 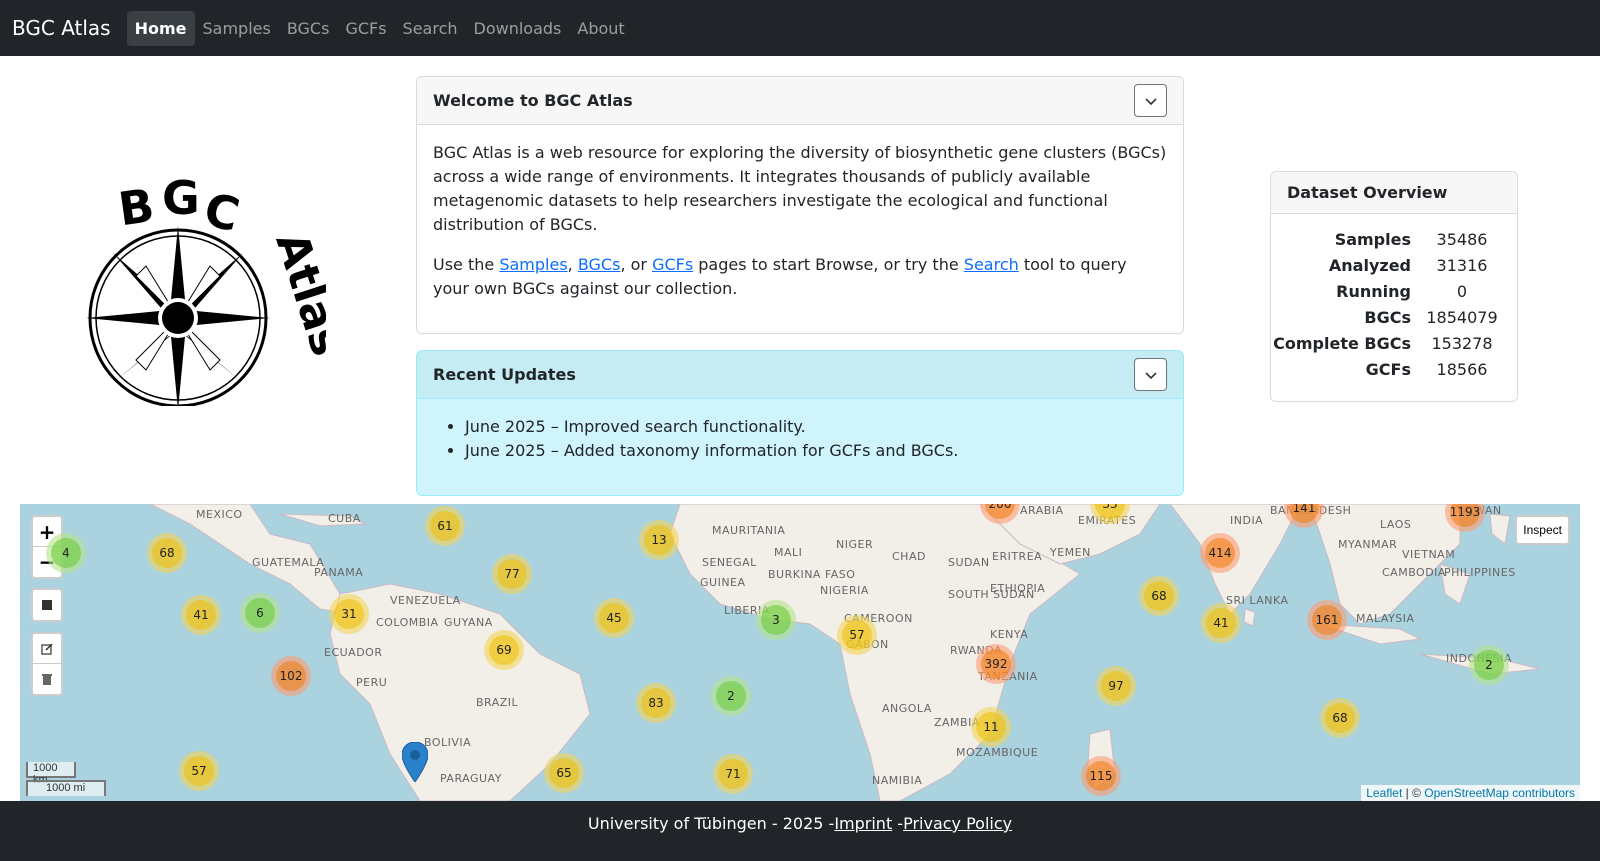 I want to click on brand-link: BGC Atlas, so click(x=61, y=28).